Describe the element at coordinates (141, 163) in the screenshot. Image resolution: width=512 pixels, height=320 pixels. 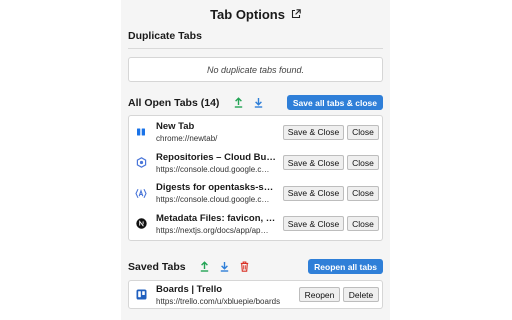
I see `cloud-build-icon` at that location.